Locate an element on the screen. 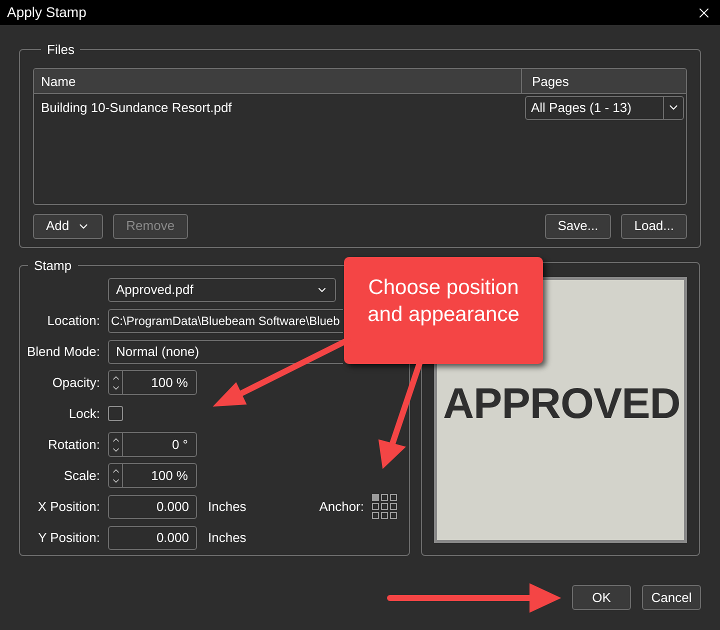  field-label: Lock: is located at coordinates (84, 413).